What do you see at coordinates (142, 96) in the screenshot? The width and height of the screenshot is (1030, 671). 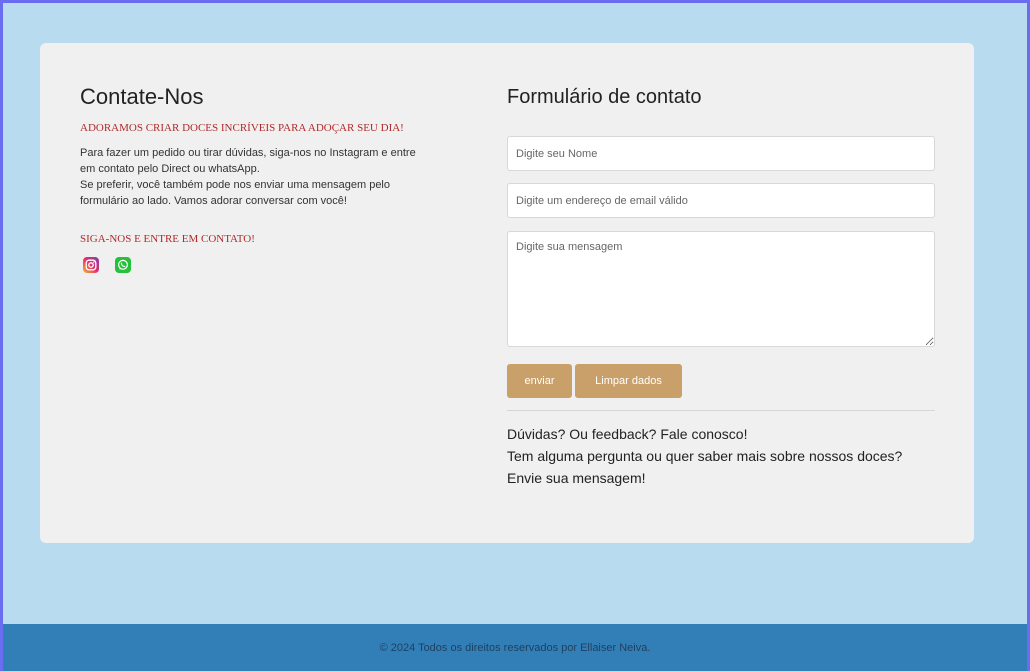 I see `contact-title: Contate-Nos` at bounding box center [142, 96].